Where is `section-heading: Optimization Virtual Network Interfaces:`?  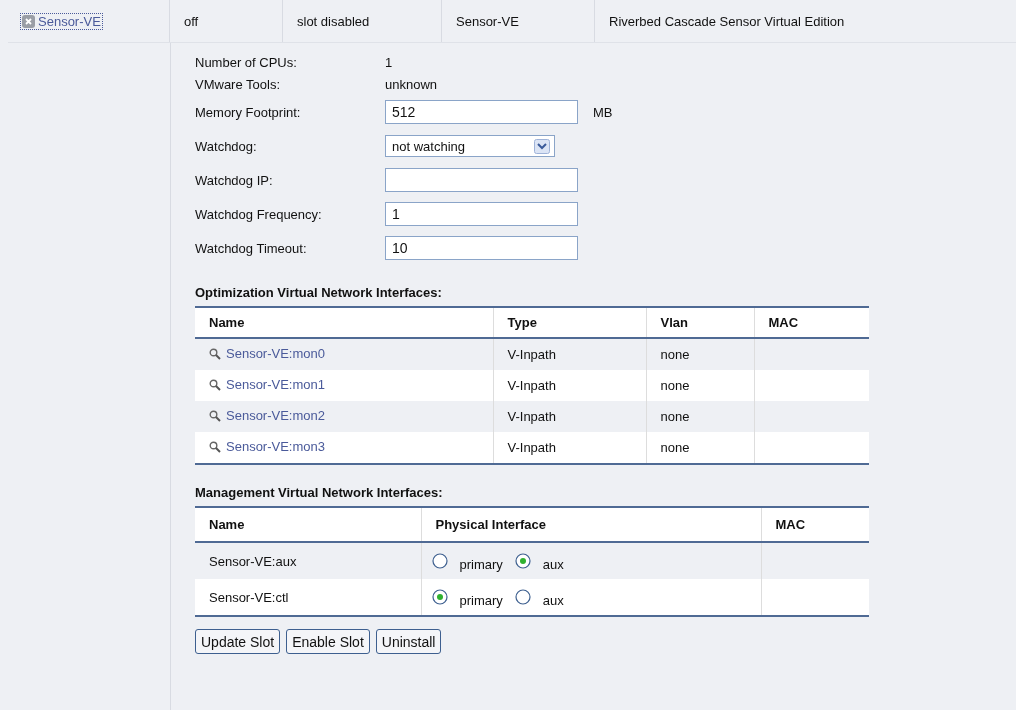 section-heading: Optimization Virtual Network Interfaces: is located at coordinates (319, 292).